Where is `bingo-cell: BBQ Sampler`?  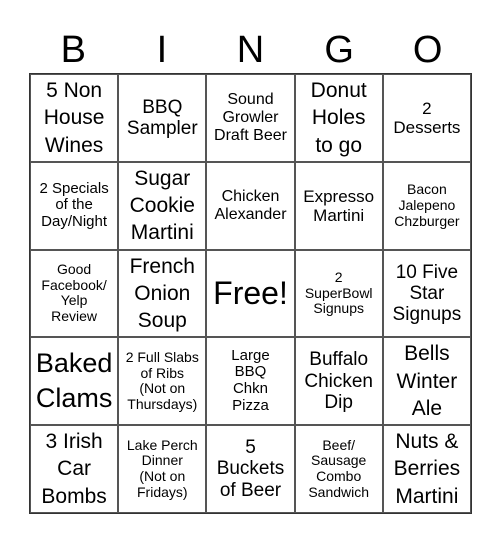 bingo-cell: BBQ Sampler is located at coordinates (162, 118).